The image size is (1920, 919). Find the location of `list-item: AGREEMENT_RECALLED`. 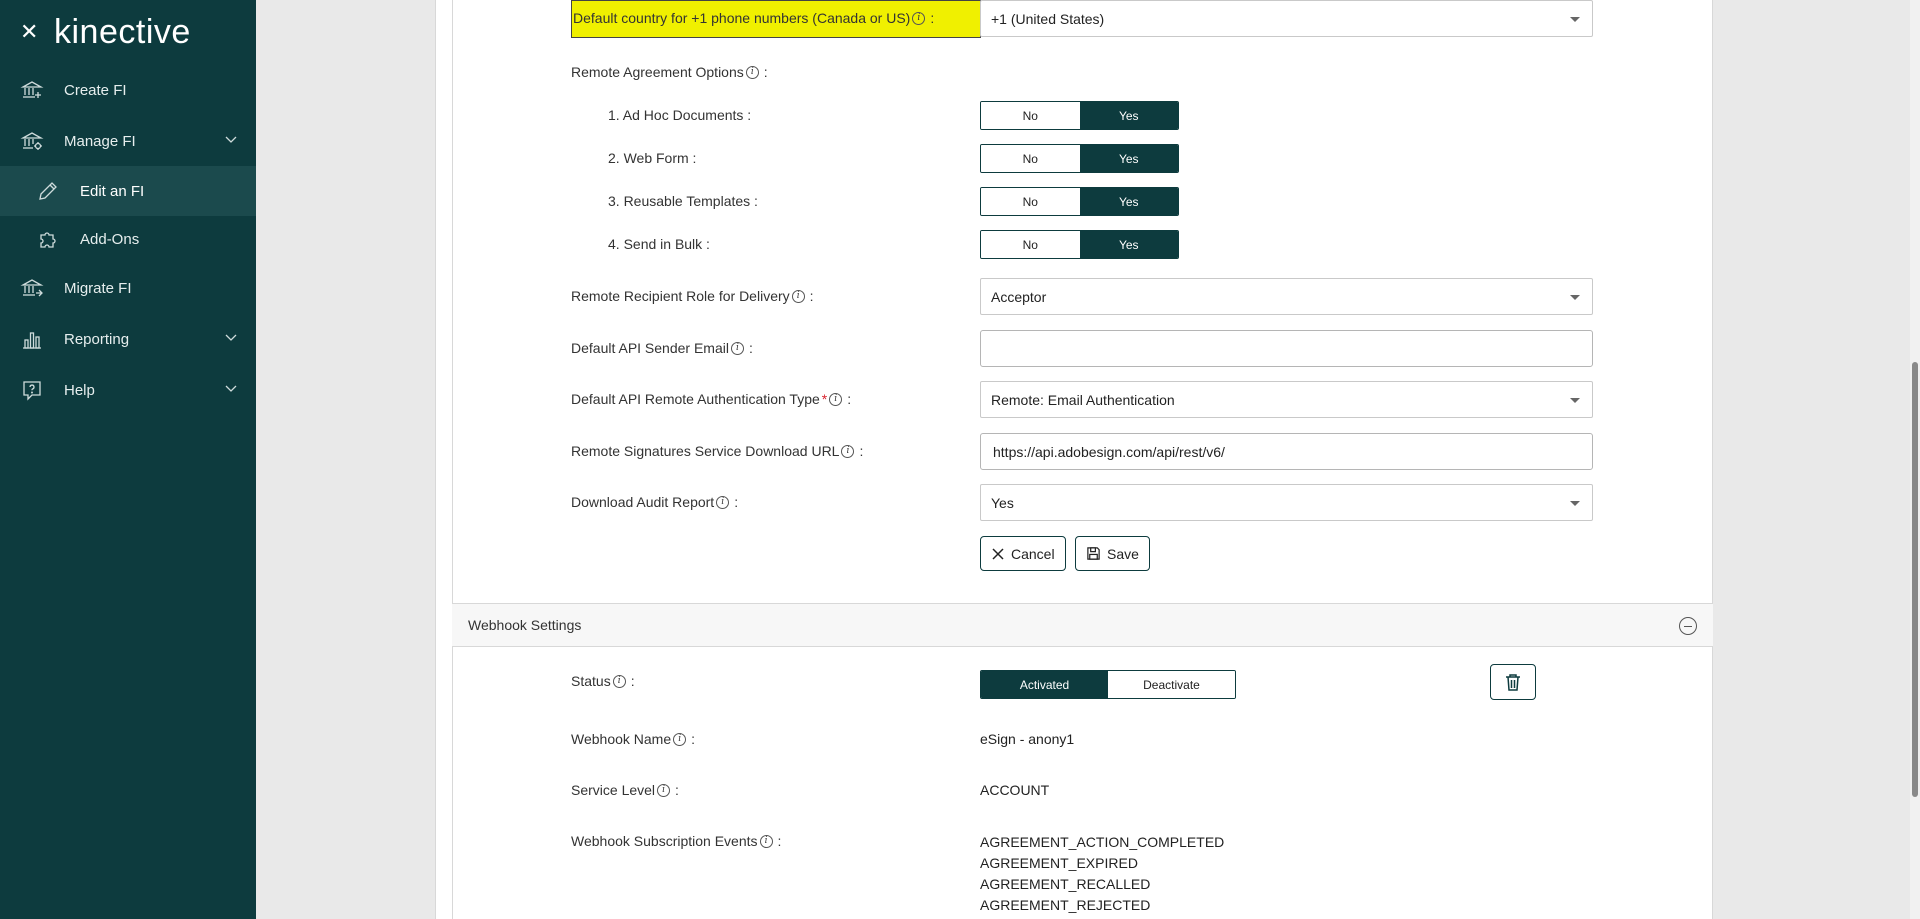

list-item: AGREEMENT_RECALLED is located at coordinates (1065, 884).